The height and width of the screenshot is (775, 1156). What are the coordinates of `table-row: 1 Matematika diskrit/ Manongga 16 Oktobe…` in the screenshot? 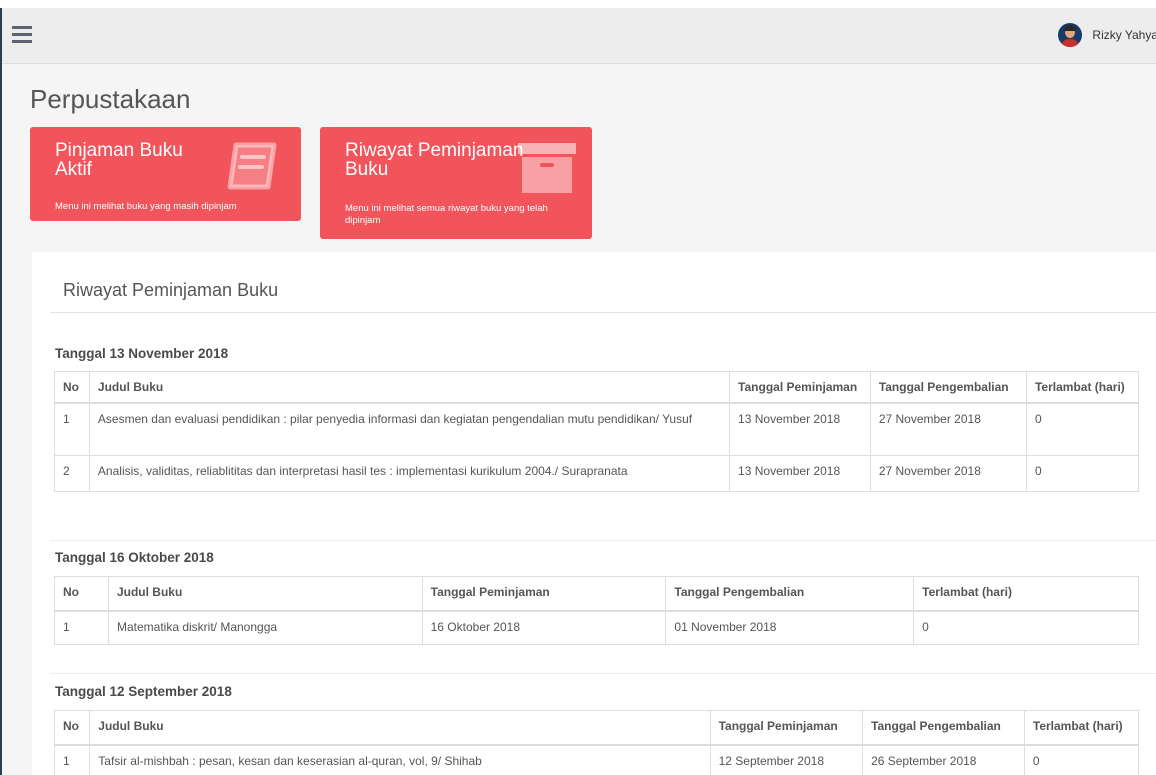 It's located at (596, 627).